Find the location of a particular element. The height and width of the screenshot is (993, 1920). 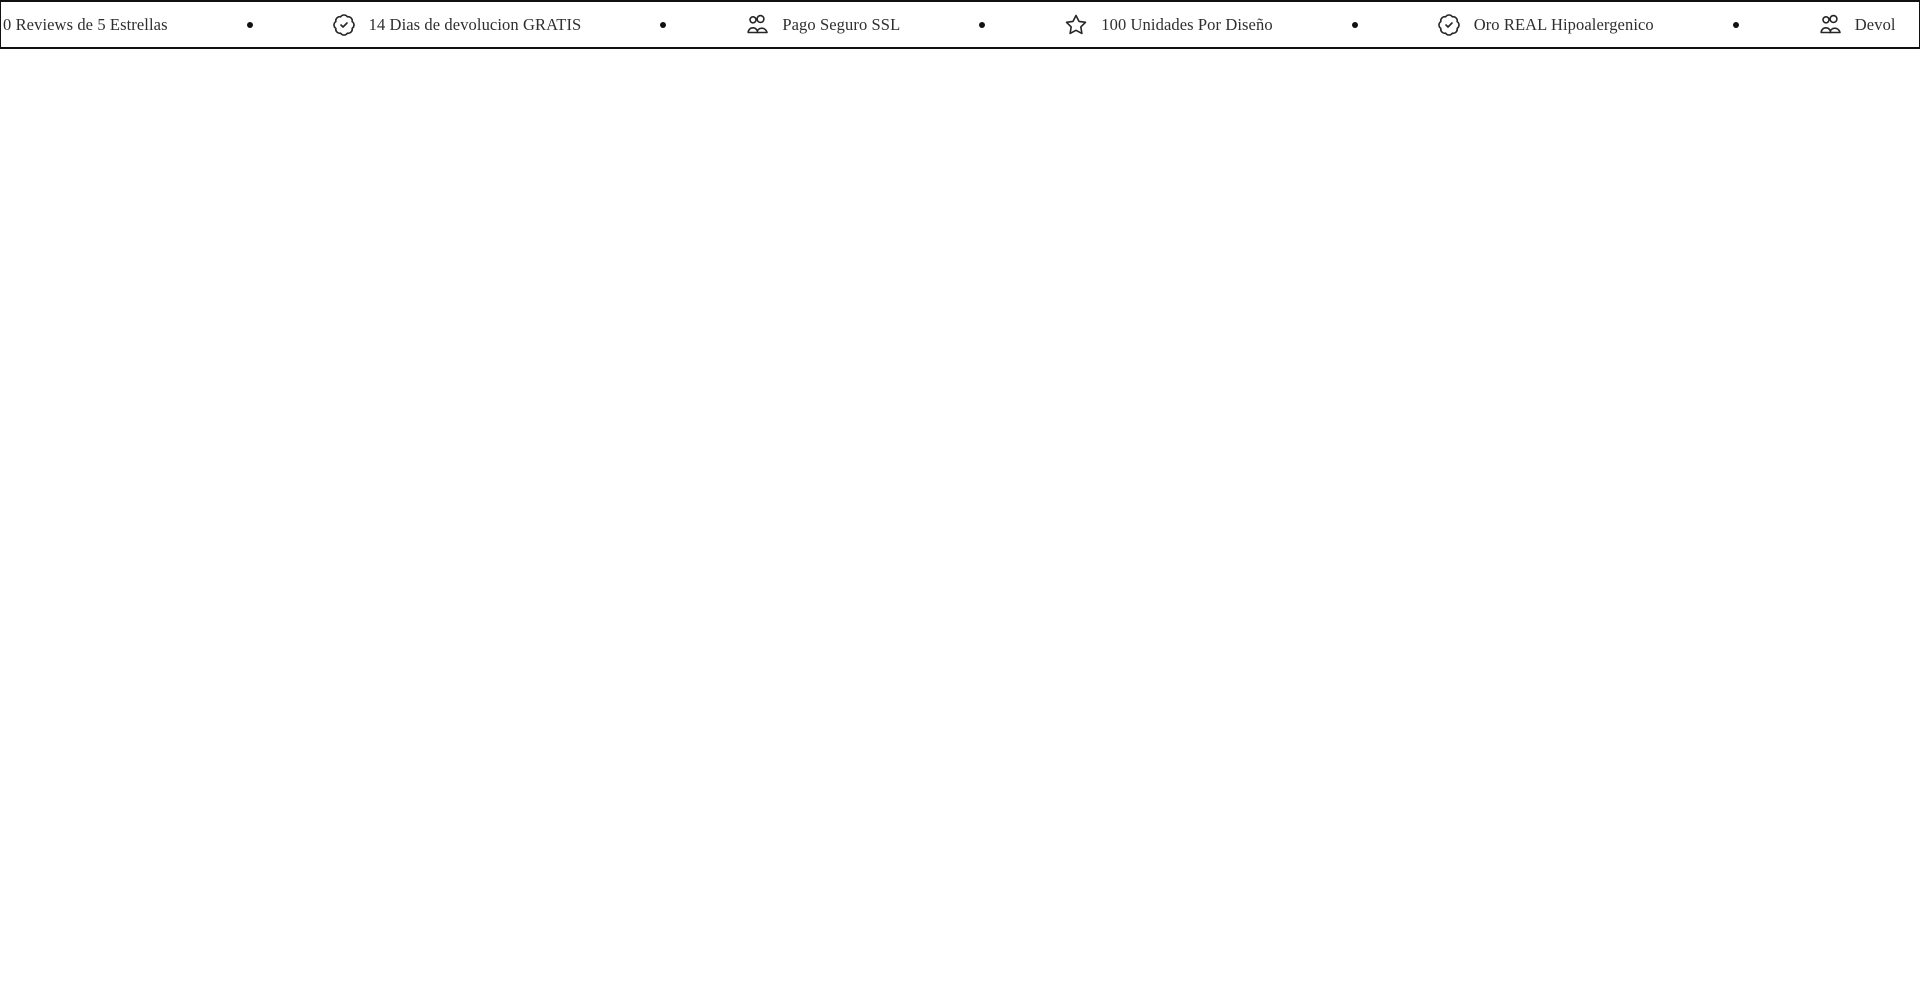

marquee-item-label: 0 Reviews de 5 Estrellas is located at coordinates (85, 24).